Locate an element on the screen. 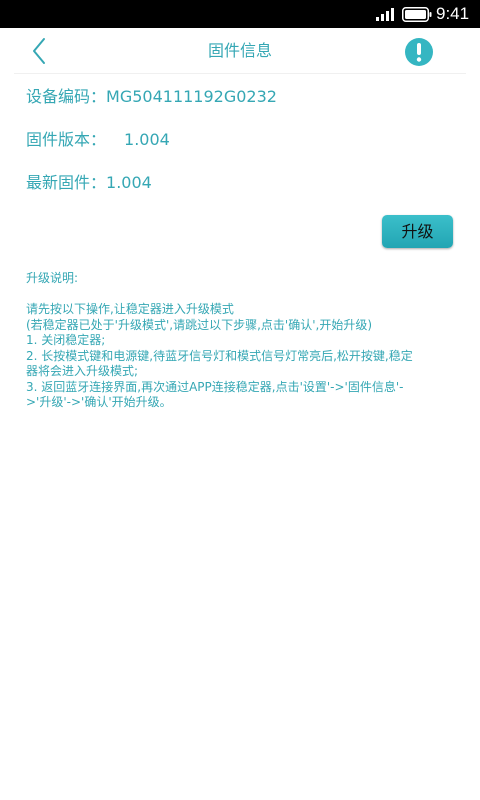 This screenshot has width=480, height=800. firmware-version-row: 固件版本： 1.004 is located at coordinates (98, 140).